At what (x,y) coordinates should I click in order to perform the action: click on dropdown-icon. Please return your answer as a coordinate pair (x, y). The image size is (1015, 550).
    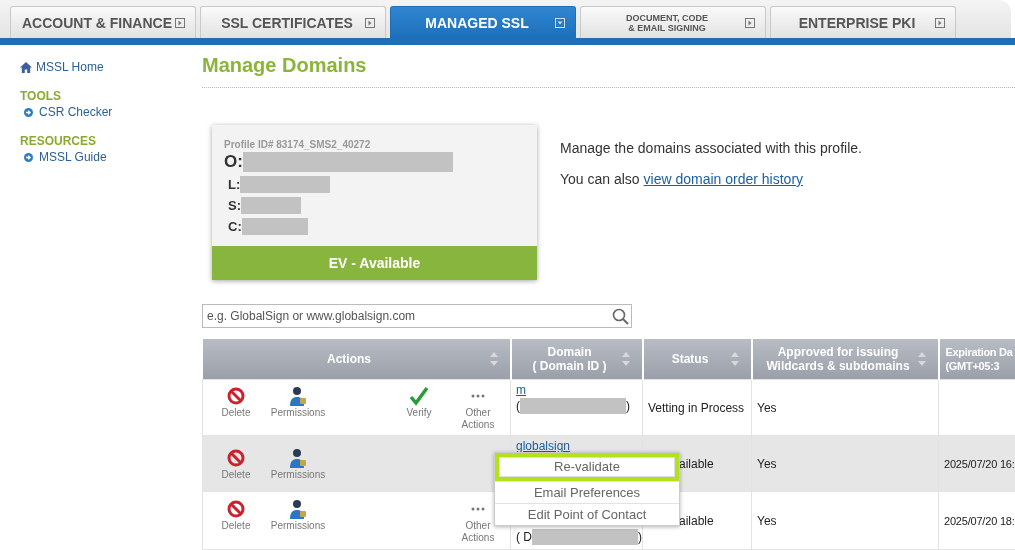
    Looking at the image, I should click on (560, 22).